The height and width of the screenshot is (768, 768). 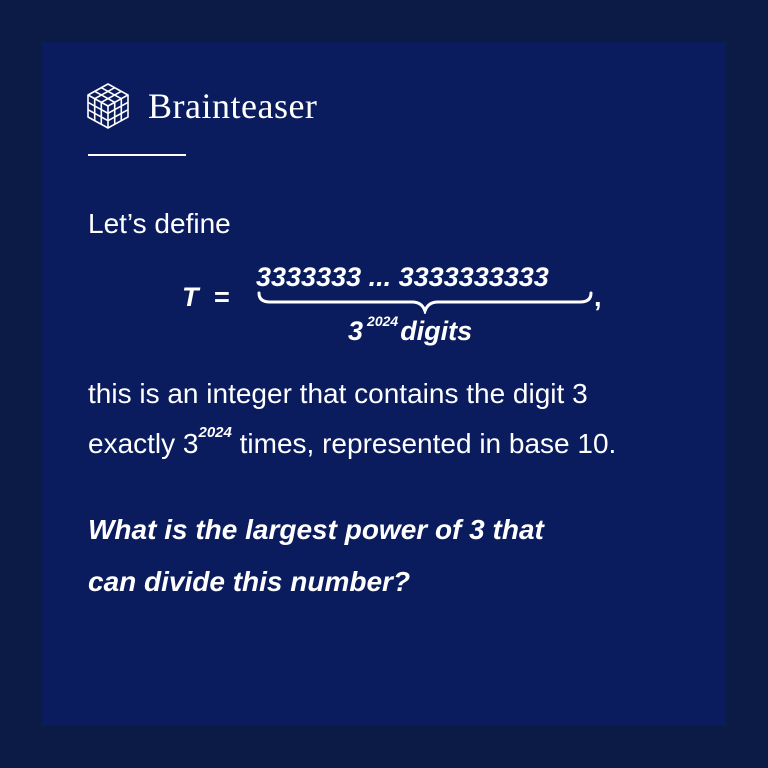 I want to click on brand-divider, so click(x=137, y=155).